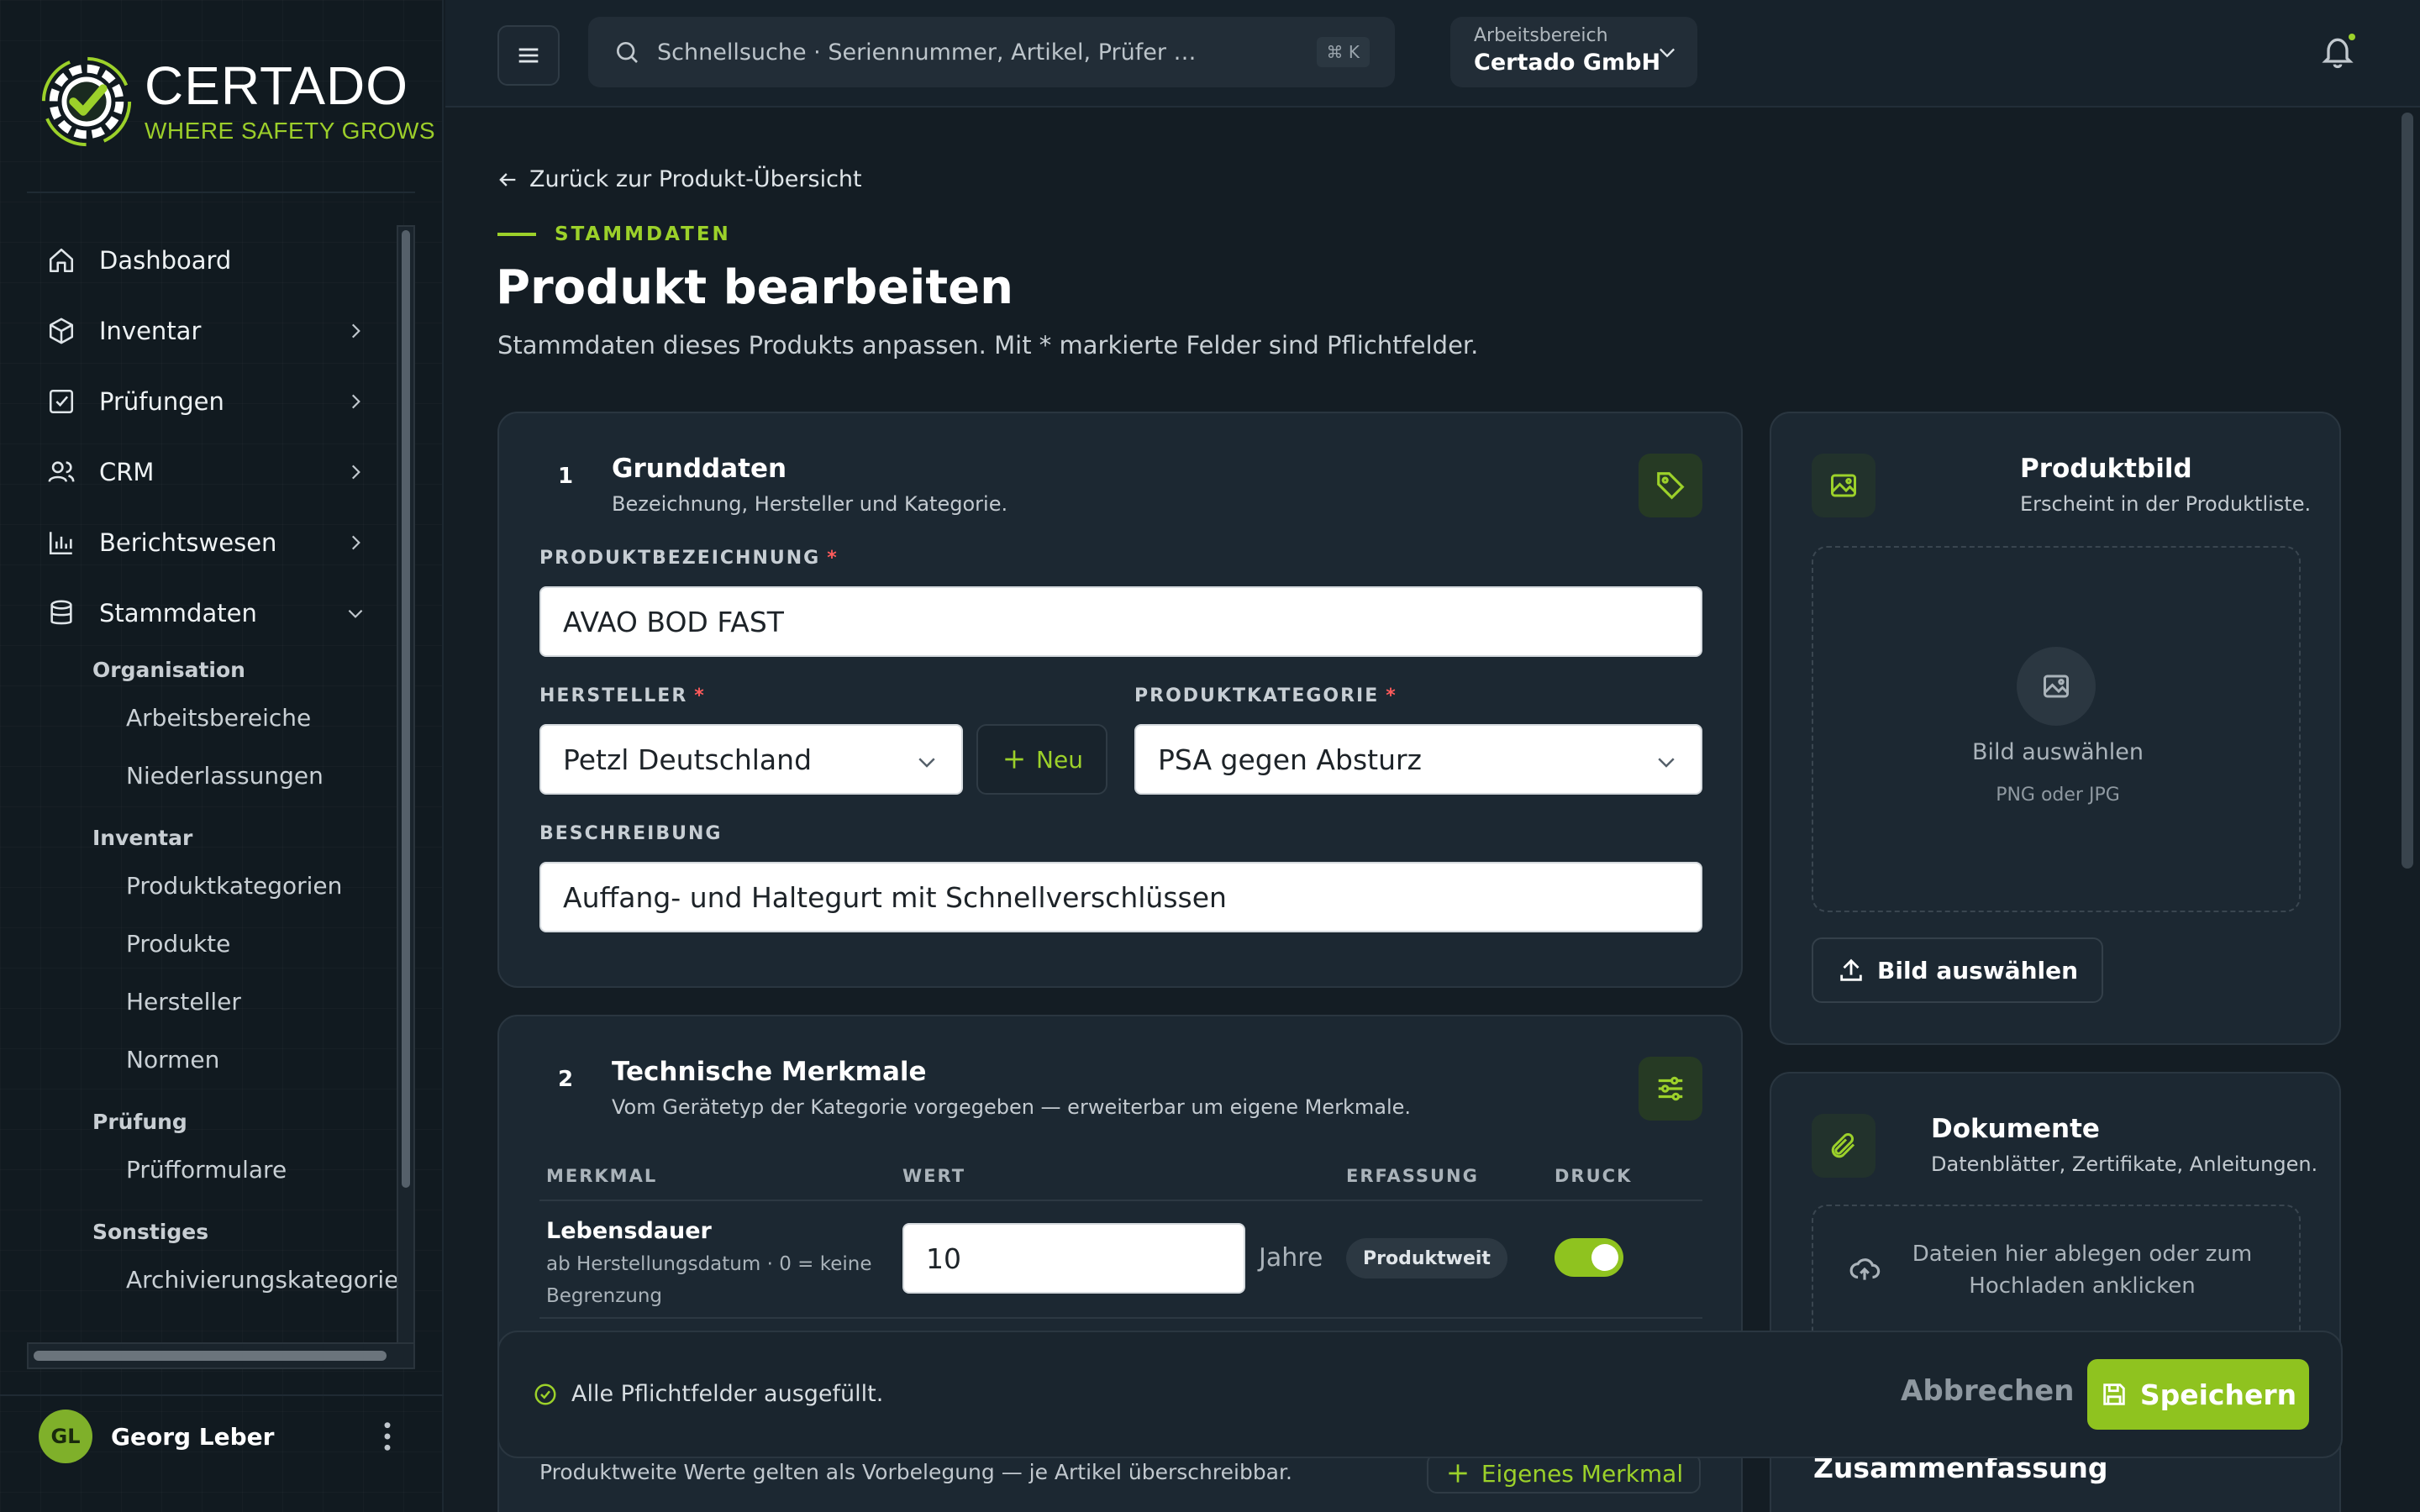 This screenshot has width=2420, height=1512. I want to click on nav-label: CRM, so click(127, 472).